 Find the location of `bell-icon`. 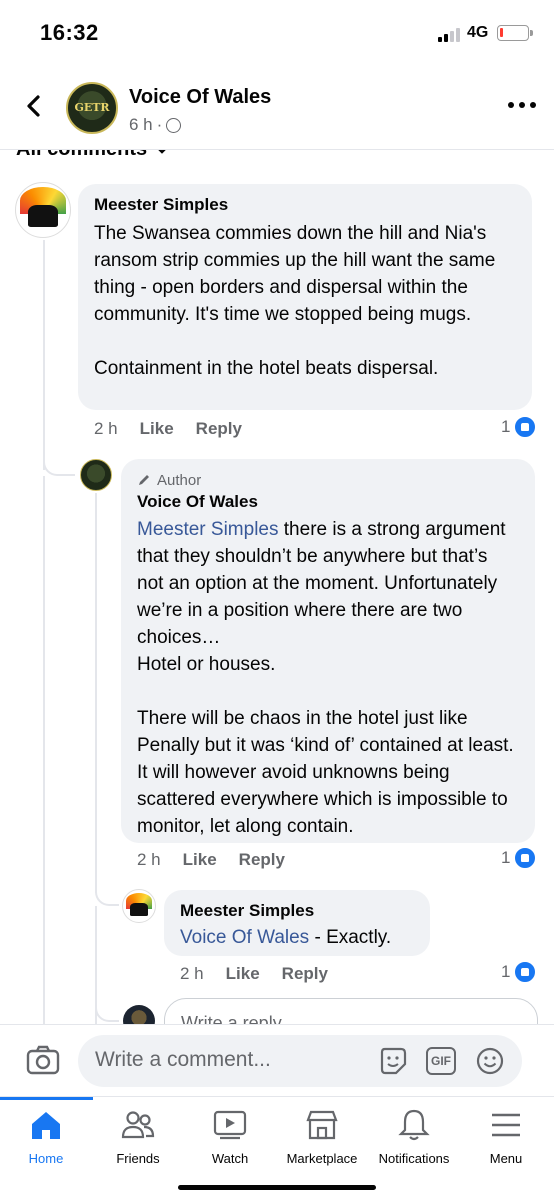

bell-icon is located at coordinates (414, 1125).